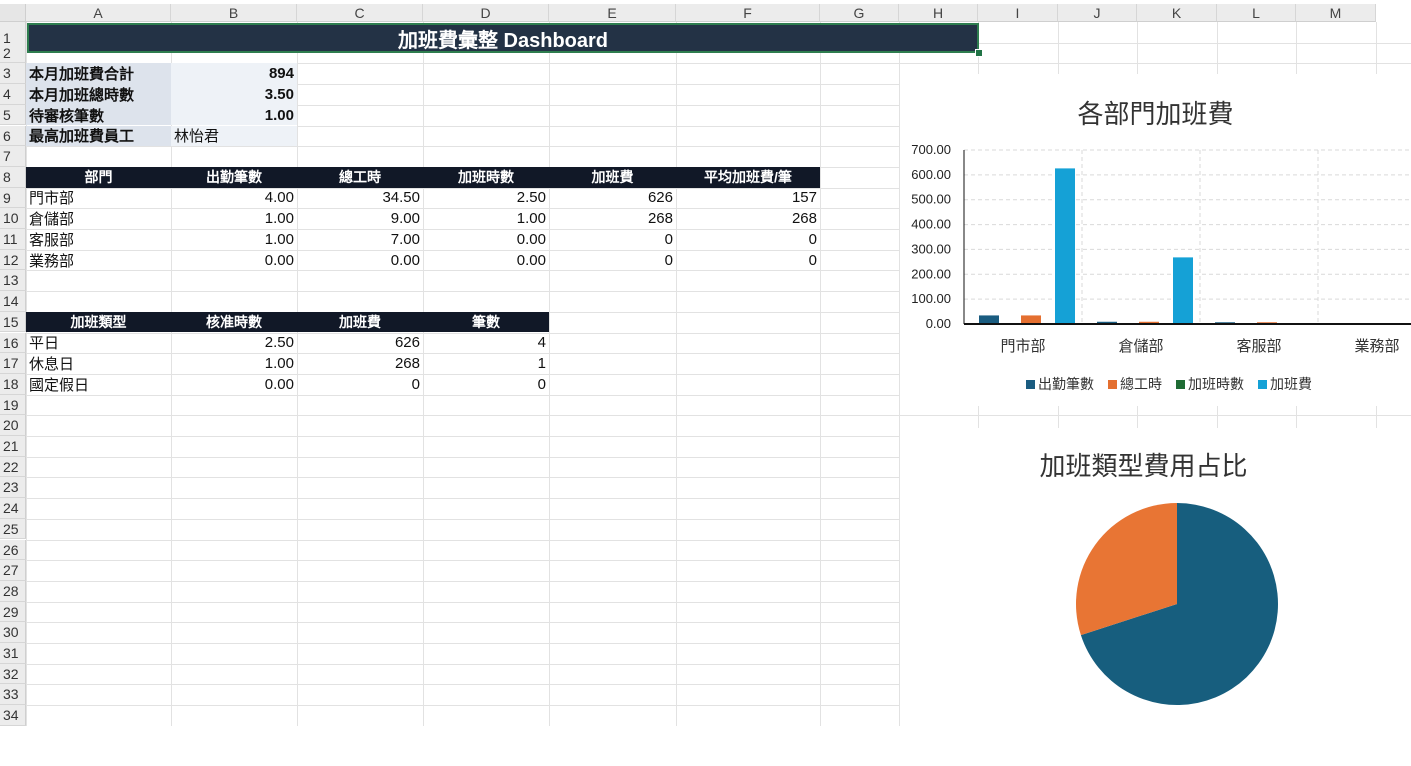 The image size is (1411, 766). I want to click on dept-table-cell: 34.50, so click(360, 198).